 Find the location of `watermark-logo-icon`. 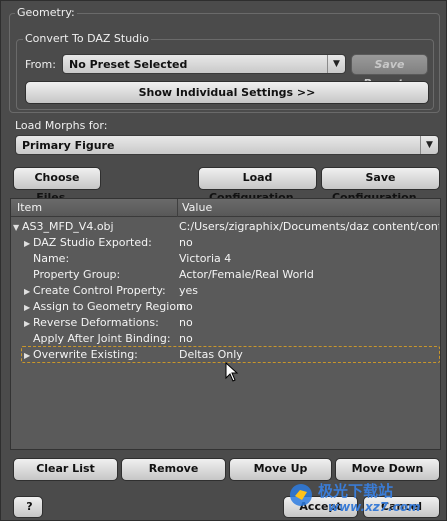

watermark-logo-icon is located at coordinates (301, 495).